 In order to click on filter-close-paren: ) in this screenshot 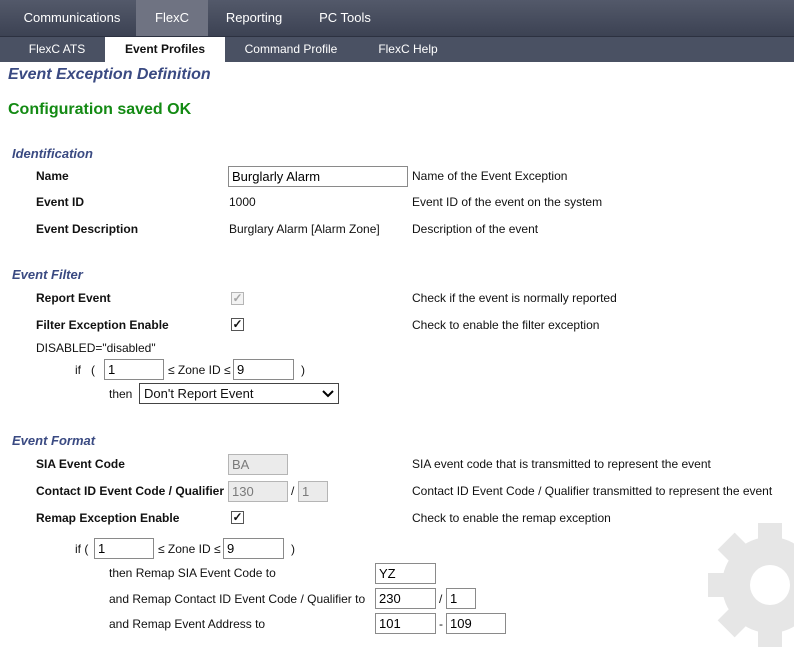, I will do `click(303, 370)`.